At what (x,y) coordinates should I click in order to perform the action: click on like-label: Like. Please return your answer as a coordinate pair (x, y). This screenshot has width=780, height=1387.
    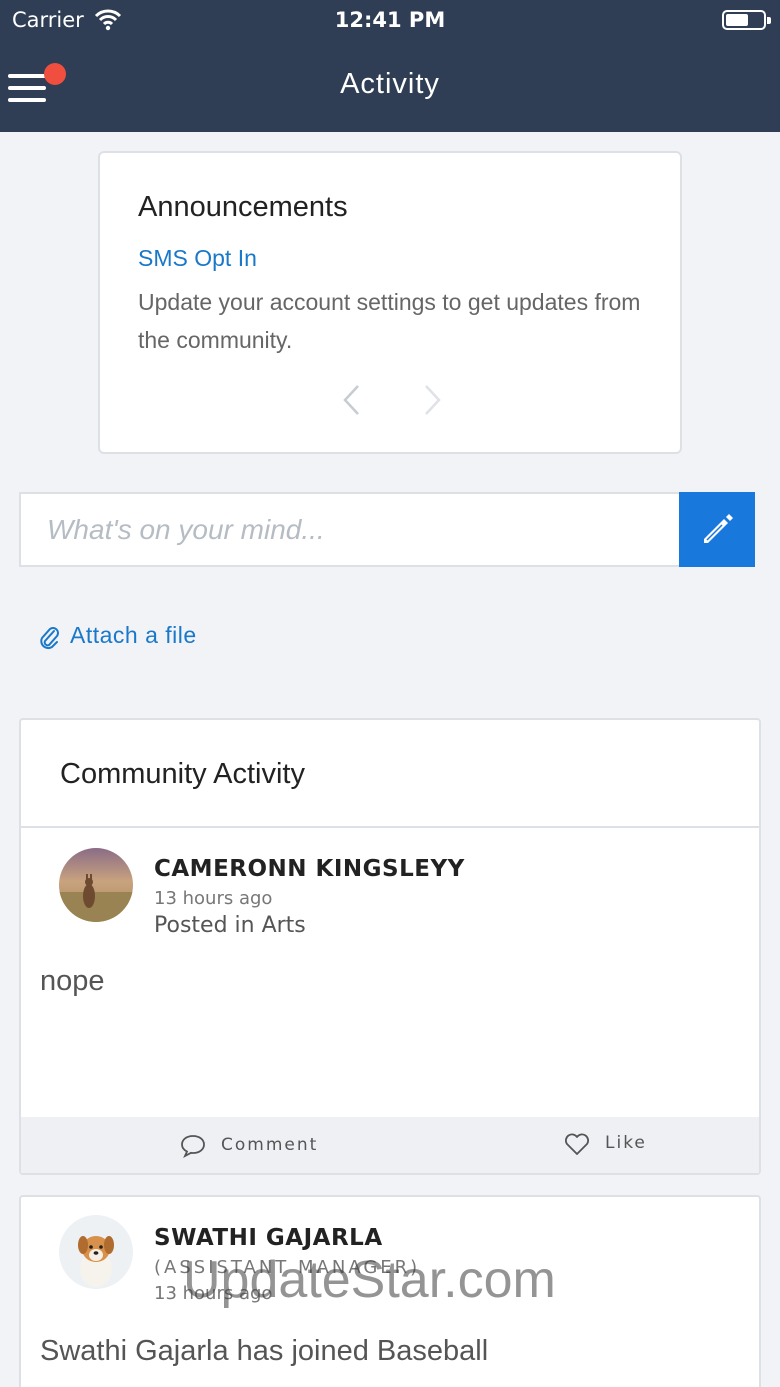
    Looking at the image, I should click on (626, 1143).